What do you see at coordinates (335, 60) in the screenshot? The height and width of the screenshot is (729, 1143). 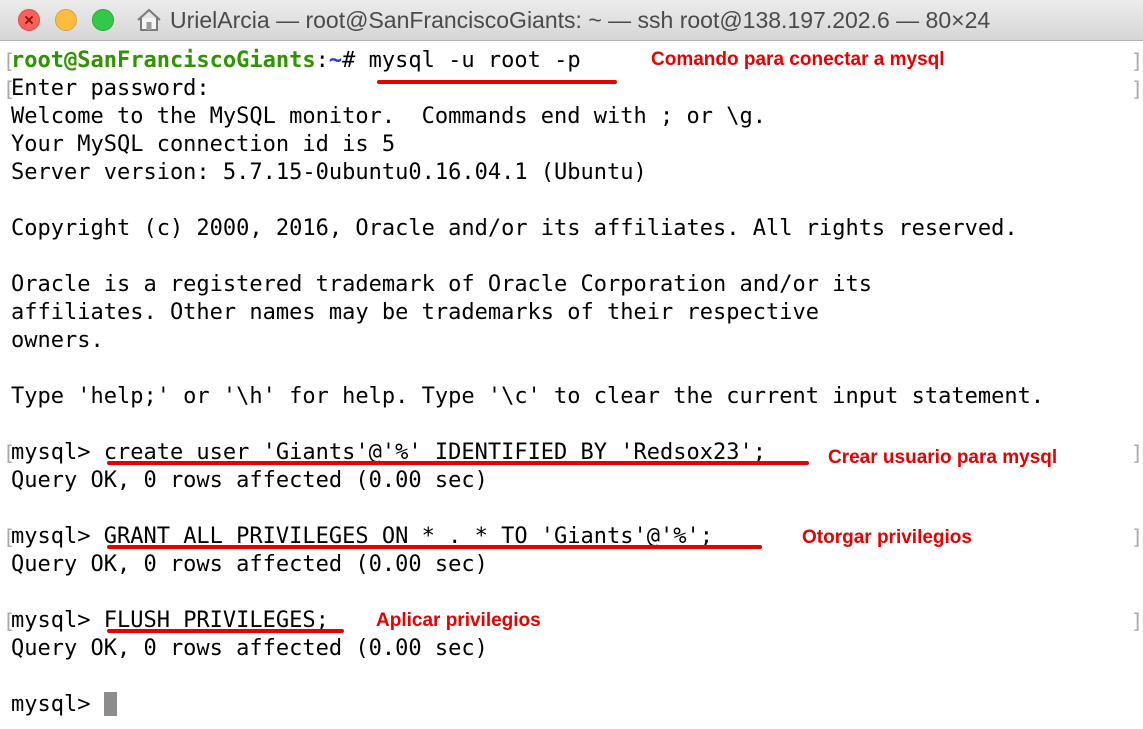 I see `prompt-path: ~` at bounding box center [335, 60].